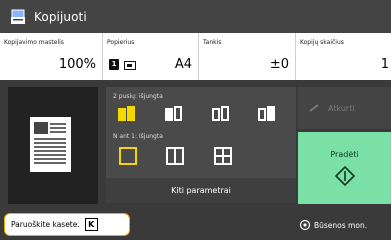  I want to click on copies-value: 1, so click(384, 64).